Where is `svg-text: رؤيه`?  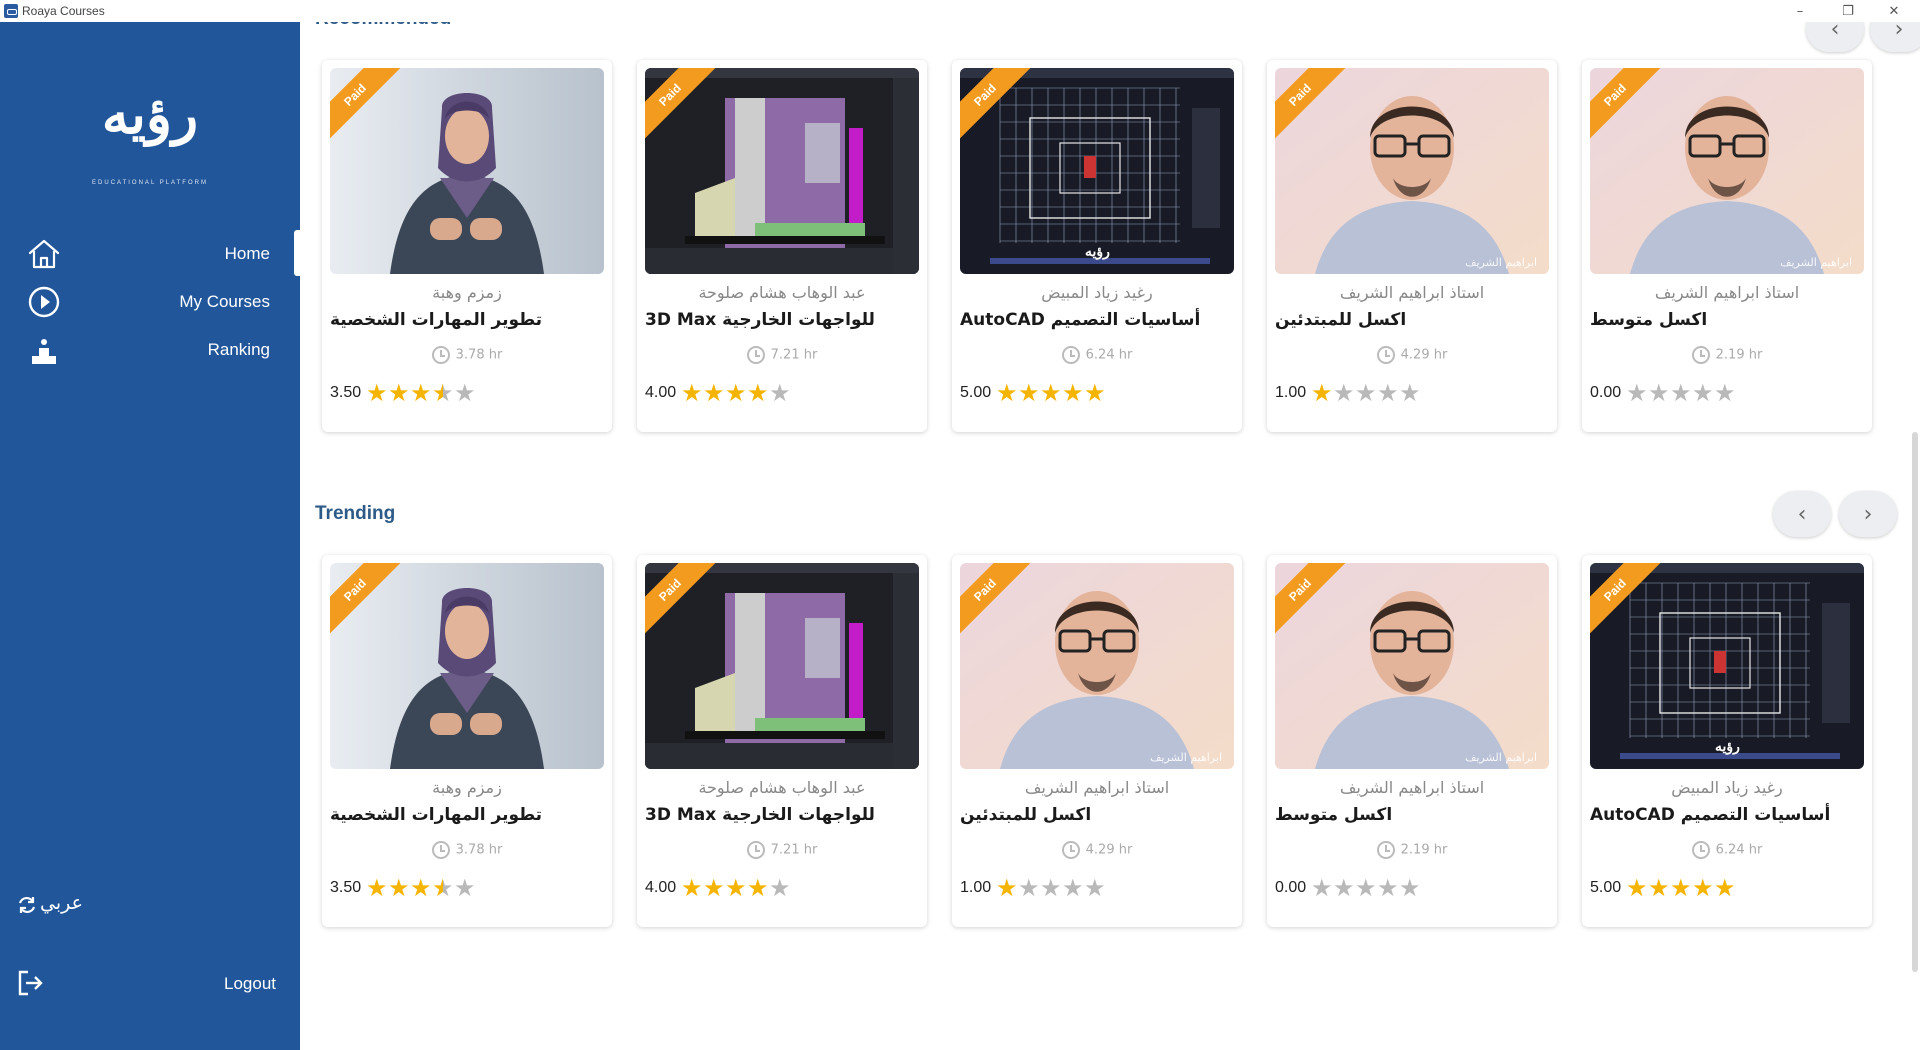 svg-text: رؤيه is located at coordinates (1097, 252).